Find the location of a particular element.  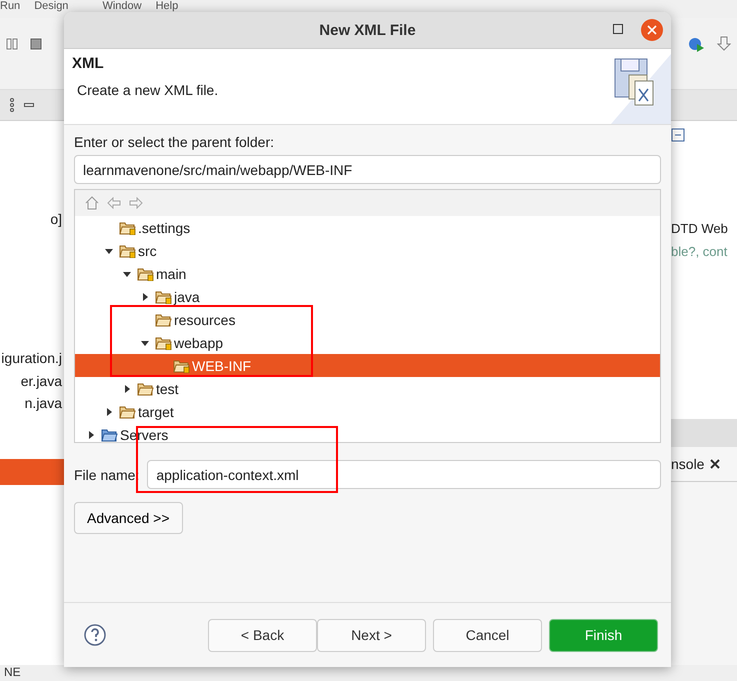

download-icon is located at coordinates (724, 44).